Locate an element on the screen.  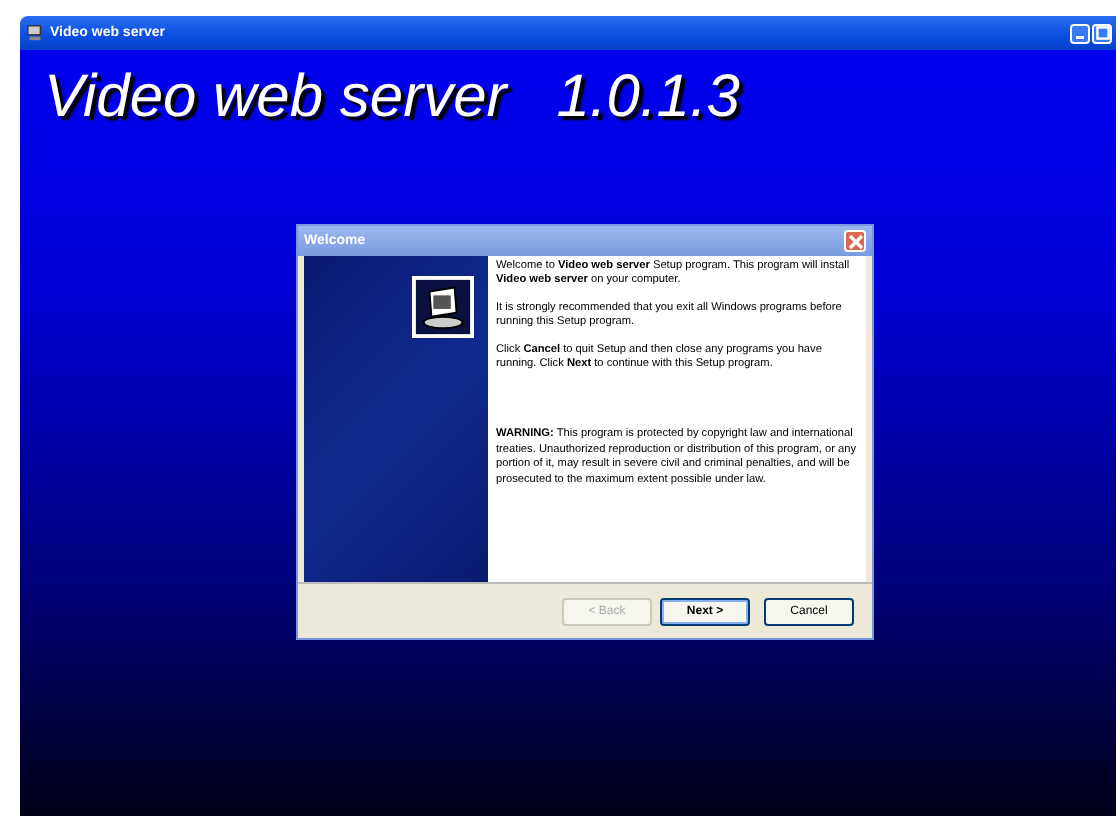
banner-title: Video web server 1.0.1.3 is located at coordinates (392, 98).